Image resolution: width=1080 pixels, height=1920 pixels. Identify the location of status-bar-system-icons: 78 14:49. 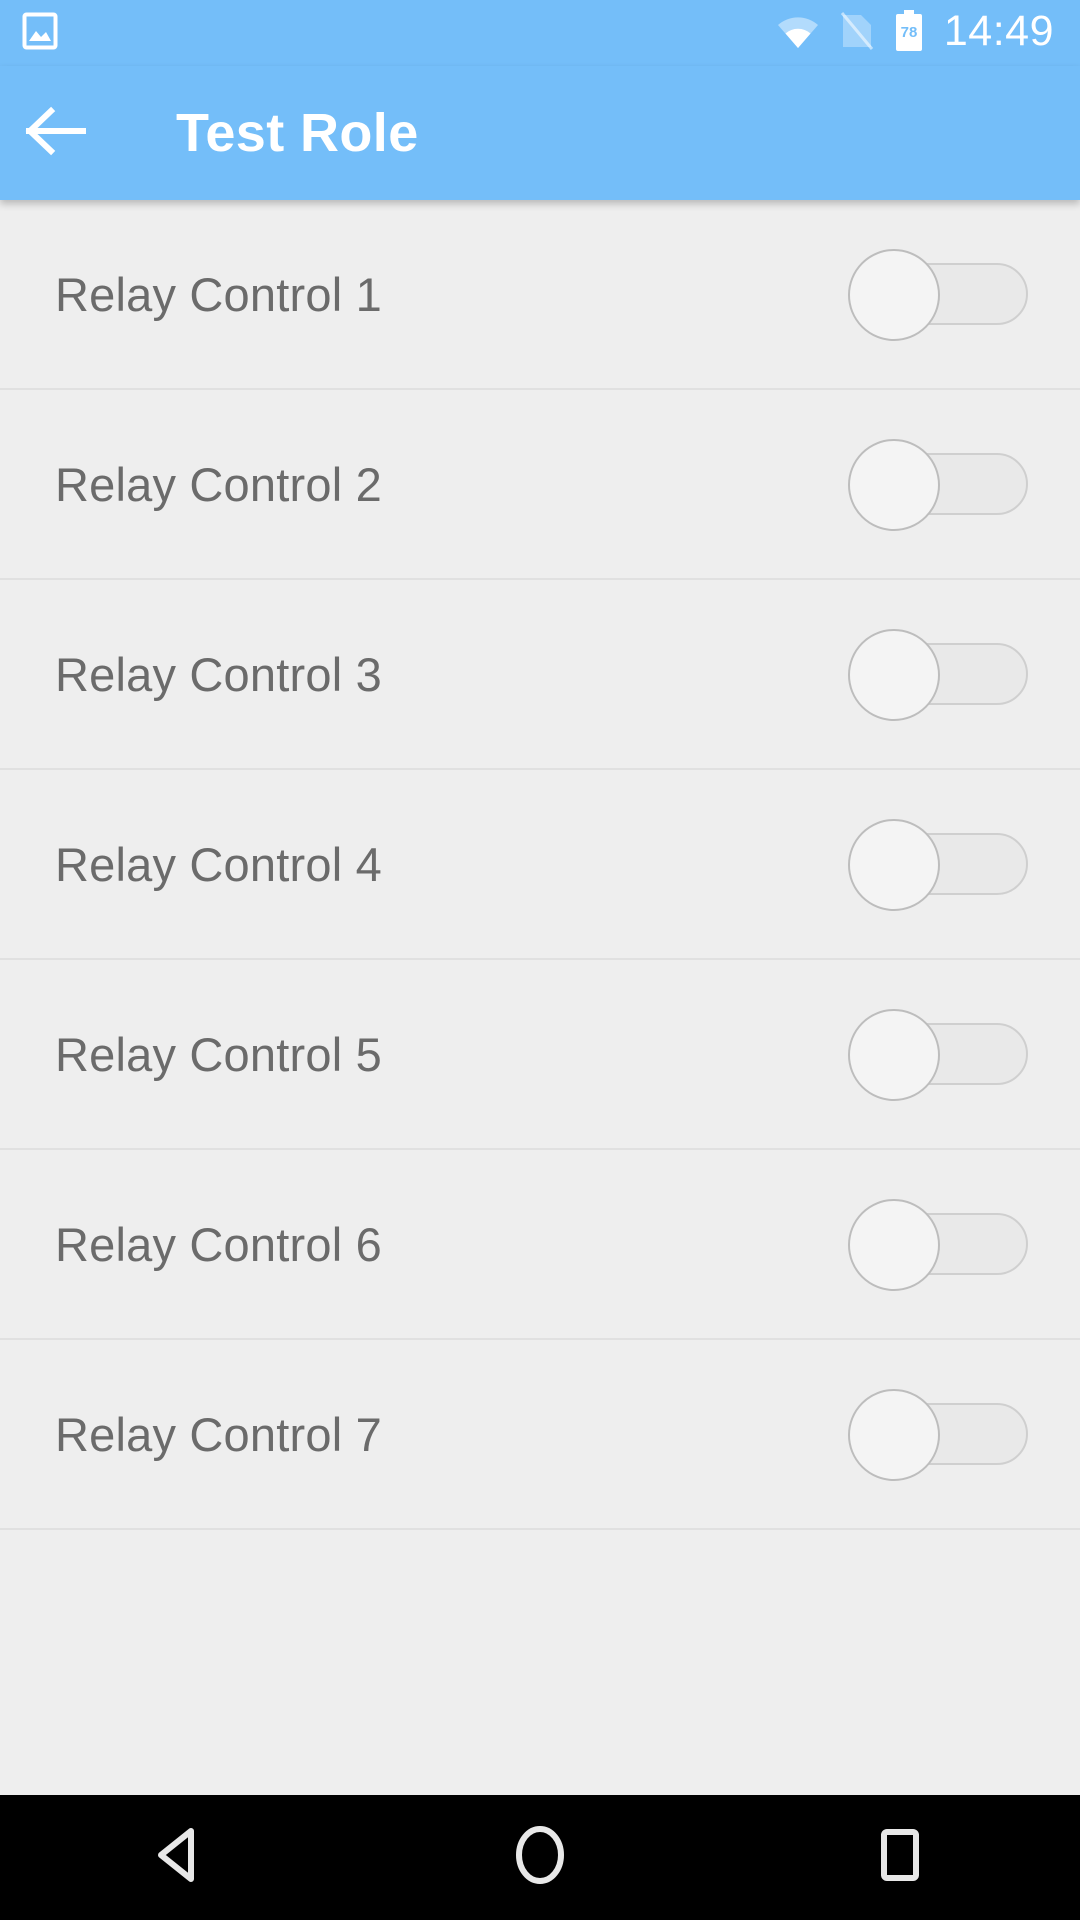
(915, 32).